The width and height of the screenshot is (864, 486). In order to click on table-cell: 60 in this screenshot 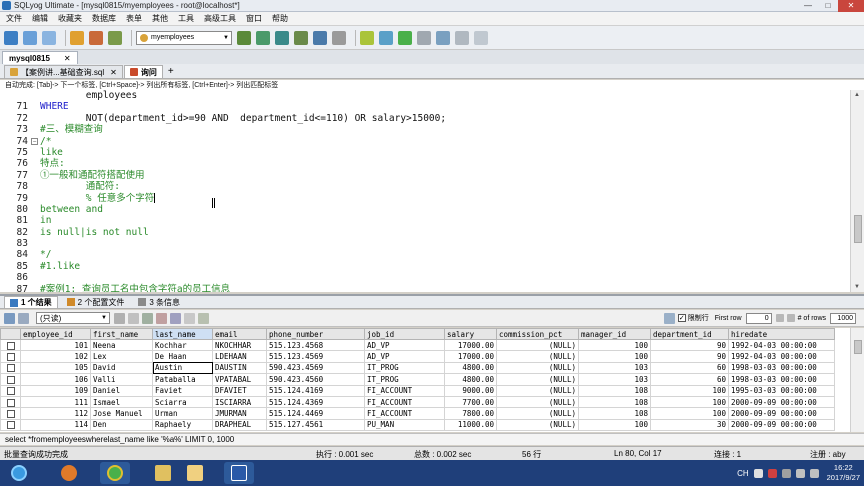, I will do `click(689, 368)`.